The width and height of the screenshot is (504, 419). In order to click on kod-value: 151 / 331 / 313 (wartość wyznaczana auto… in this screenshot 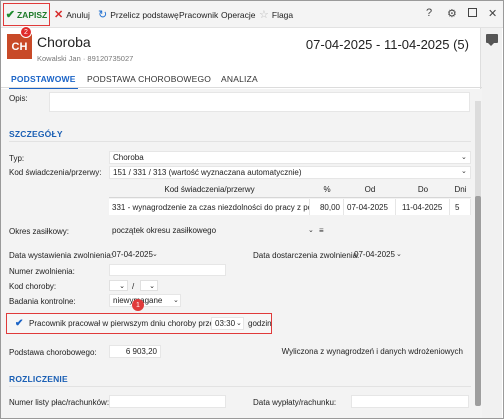, I will do `click(207, 172)`.